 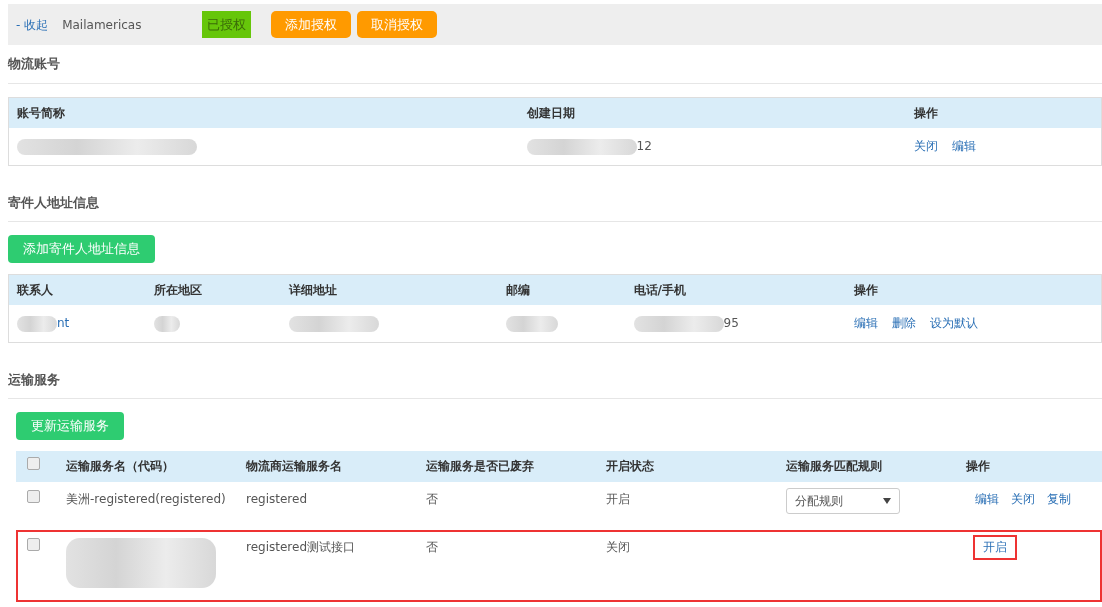 I want to click on column-header: 物流商运输服务名, so click(x=325, y=466).